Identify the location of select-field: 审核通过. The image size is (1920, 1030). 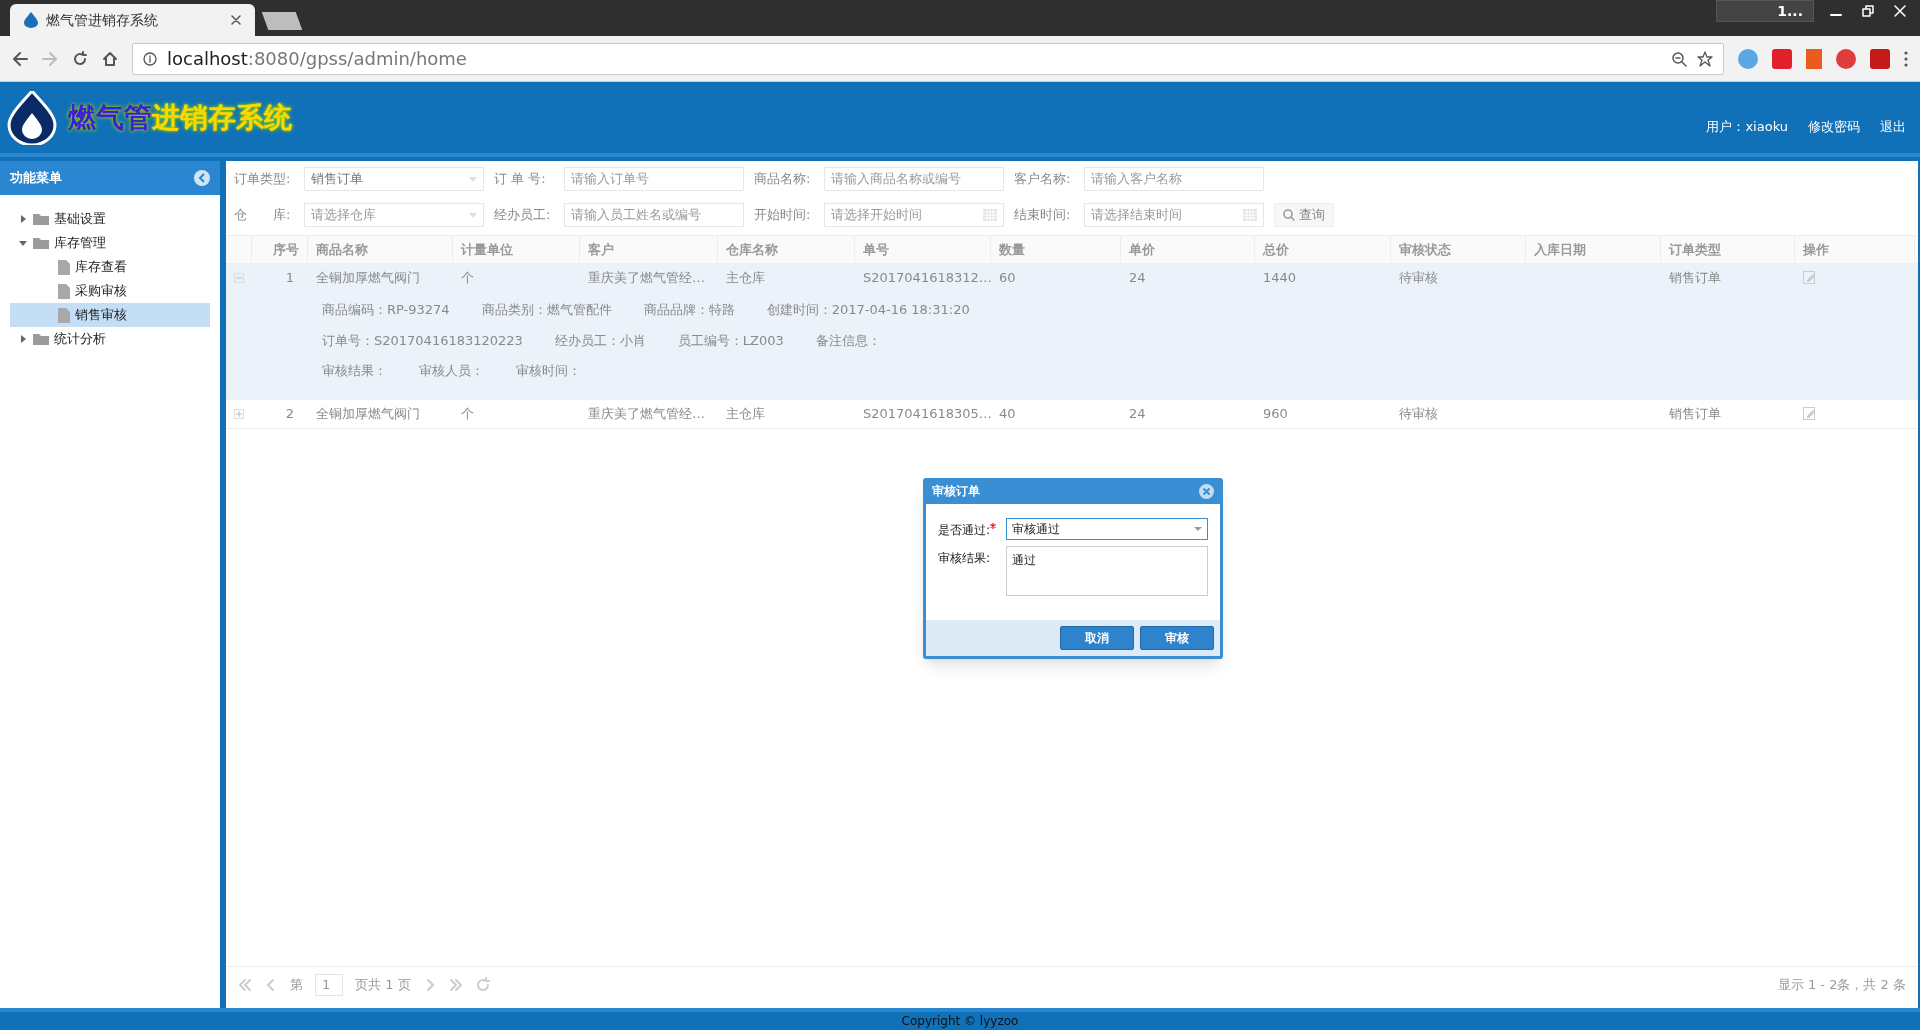
(1107, 529).